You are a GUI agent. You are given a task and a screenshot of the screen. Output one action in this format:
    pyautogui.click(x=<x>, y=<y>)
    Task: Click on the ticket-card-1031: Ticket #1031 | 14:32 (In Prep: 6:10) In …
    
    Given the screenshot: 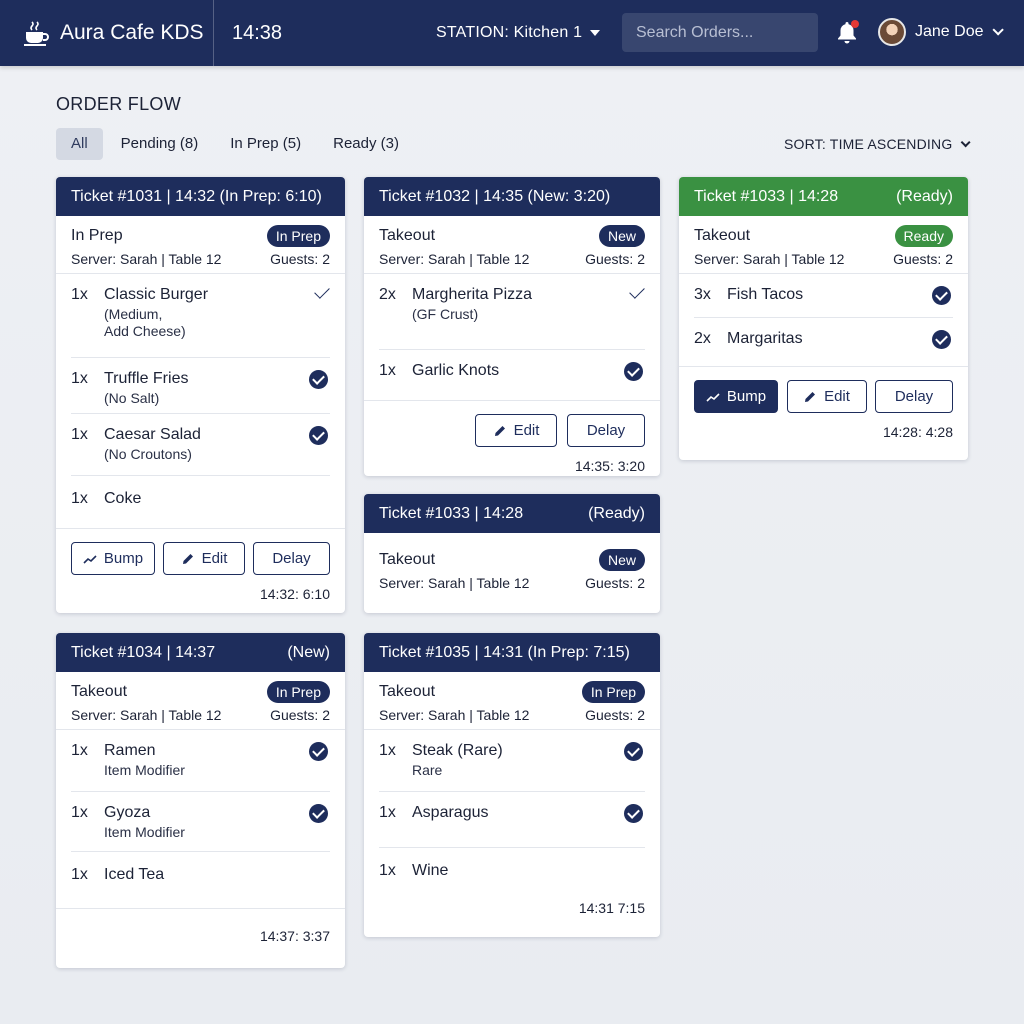 What is the action you would take?
    pyautogui.click(x=200, y=395)
    